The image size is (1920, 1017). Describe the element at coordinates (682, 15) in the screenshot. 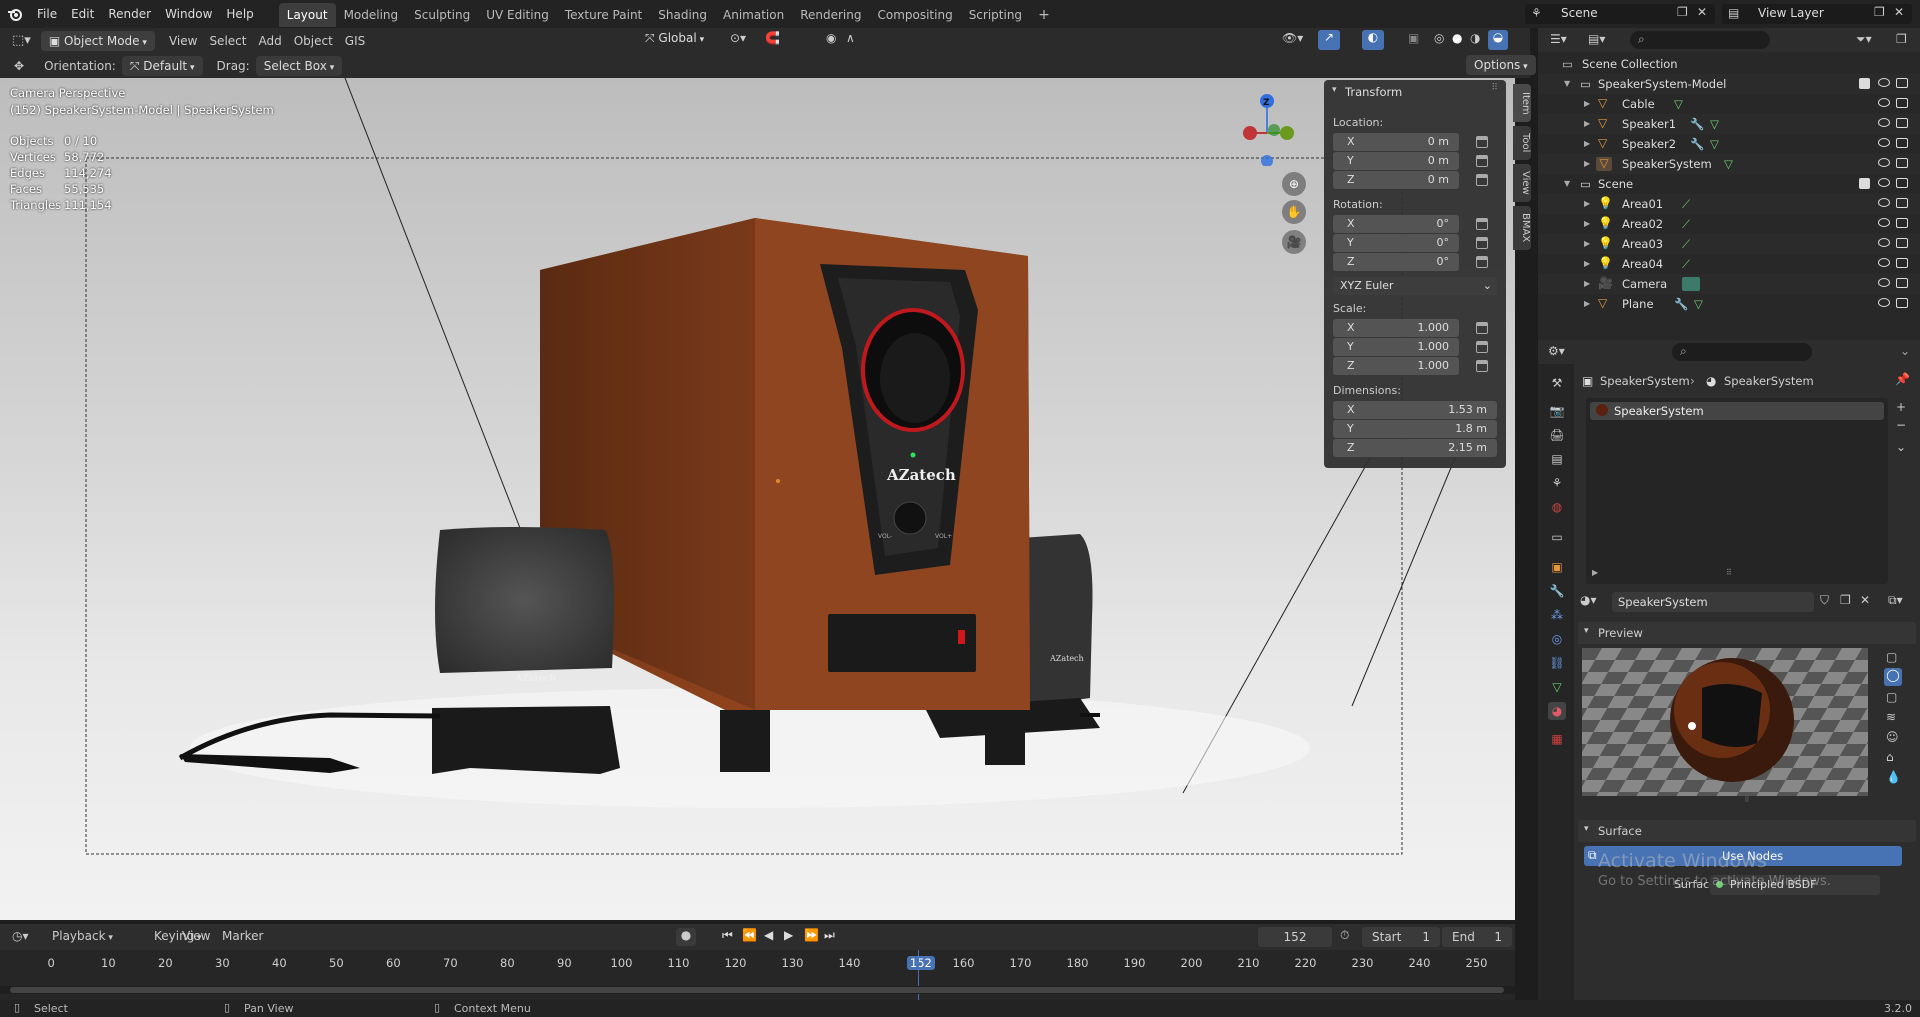

I see `workspace-tab-shading: Shading` at that location.